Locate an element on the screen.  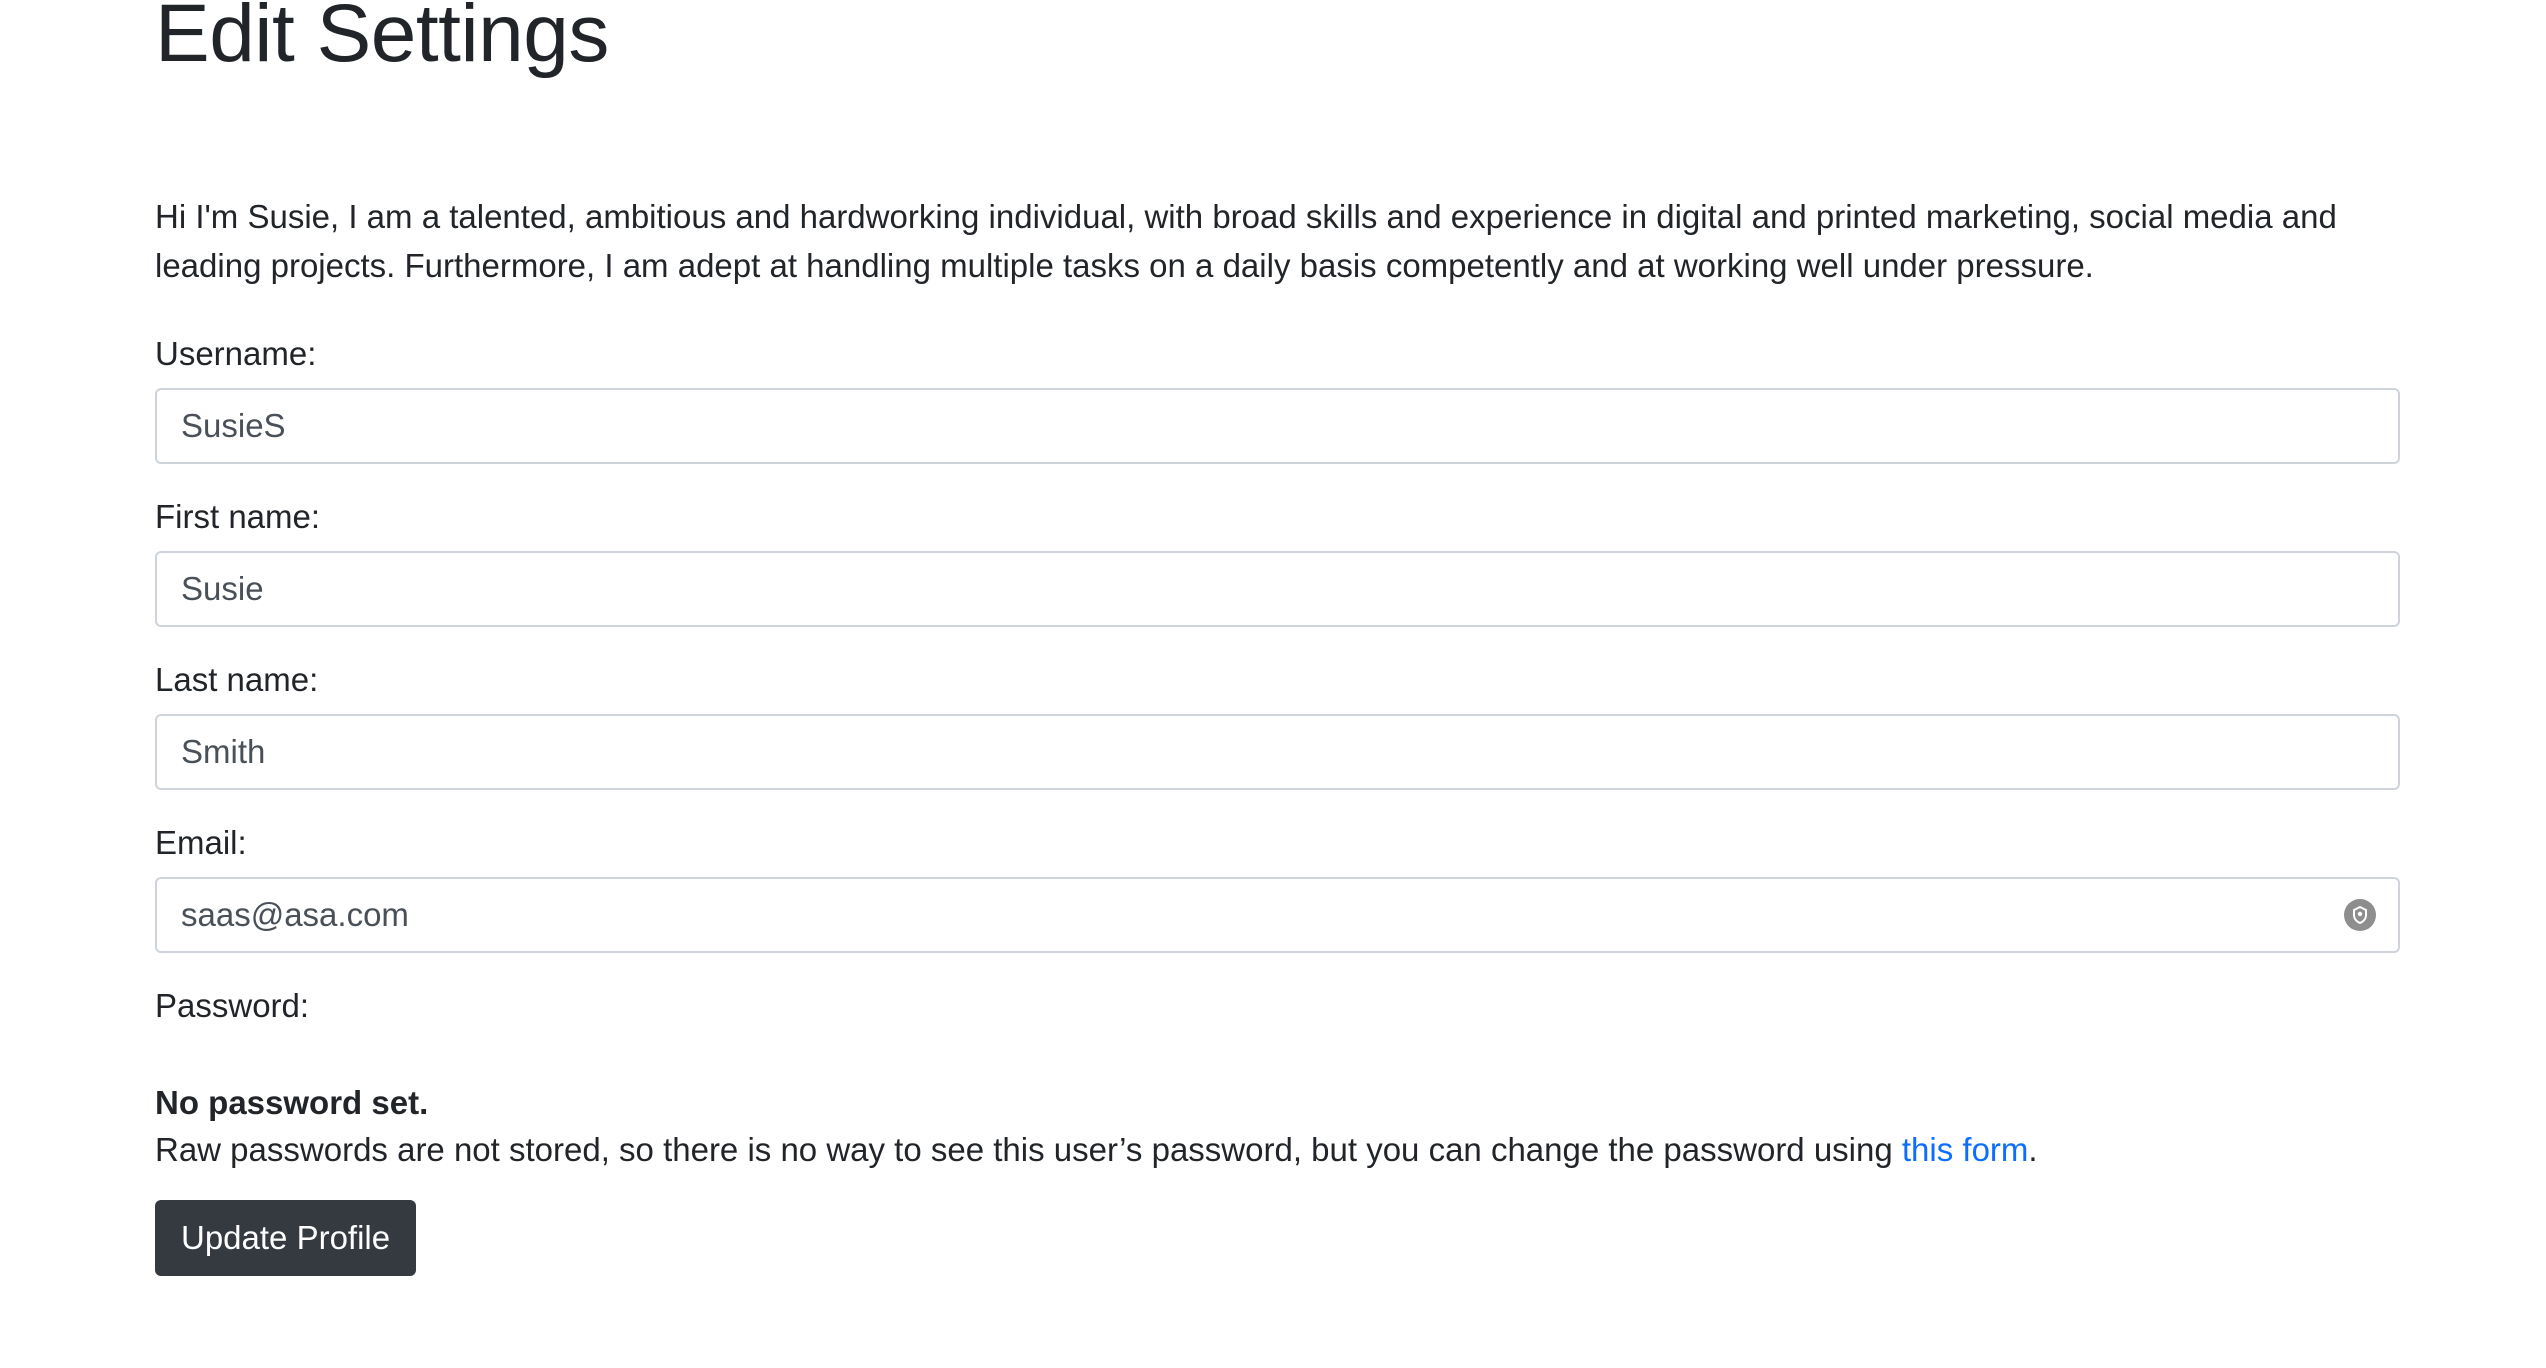
password-status: No password set. is located at coordinates (292, 1102).